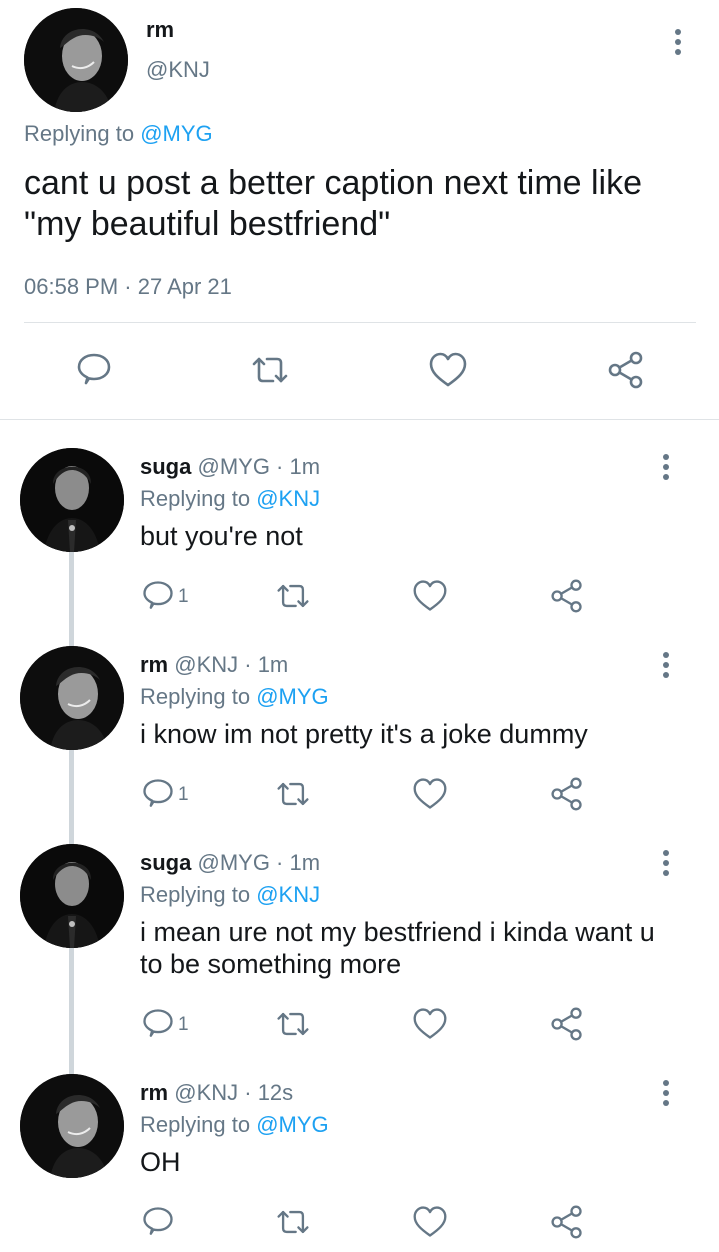 The image size is (719, 1252). What do you see at coordinates (364, 734) in the screenshot?
I see `reply-text: i know im not pretty it's a joke dummy` at bounding box center [364, 734].